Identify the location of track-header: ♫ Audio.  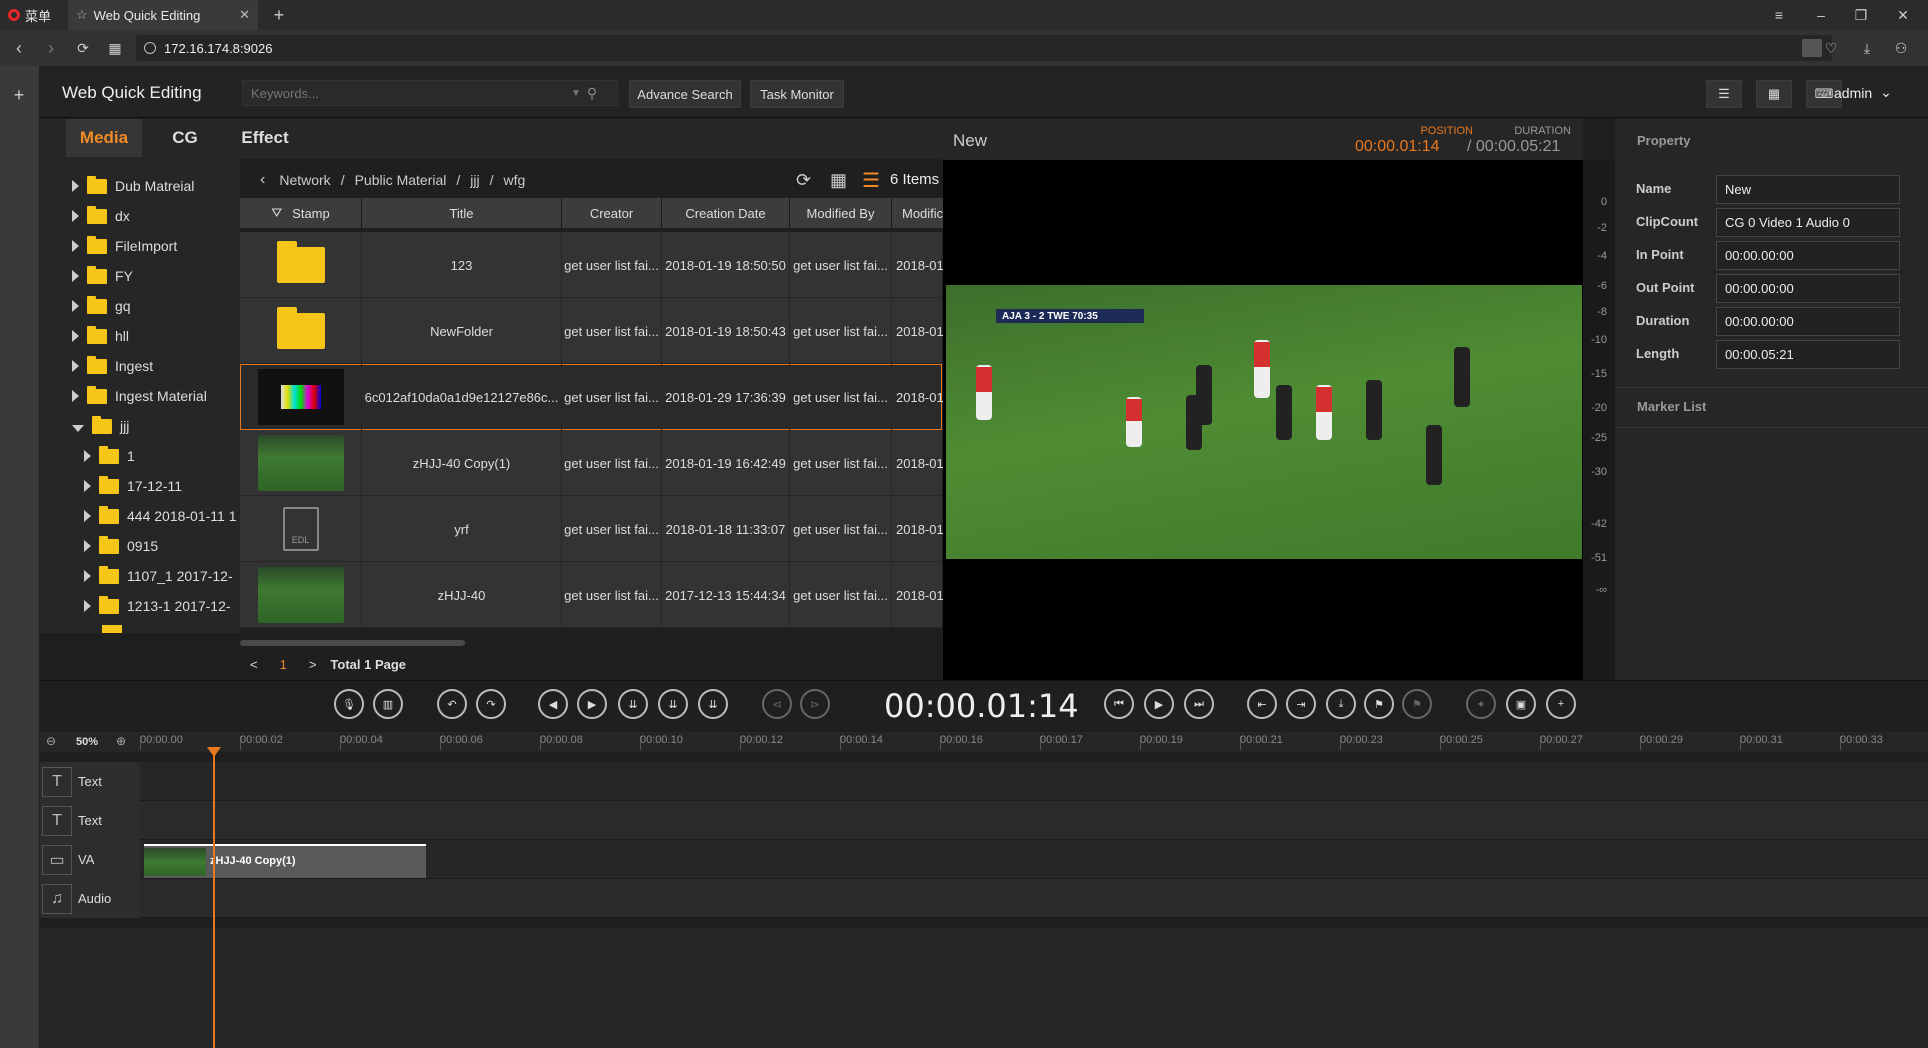
(90, 898).